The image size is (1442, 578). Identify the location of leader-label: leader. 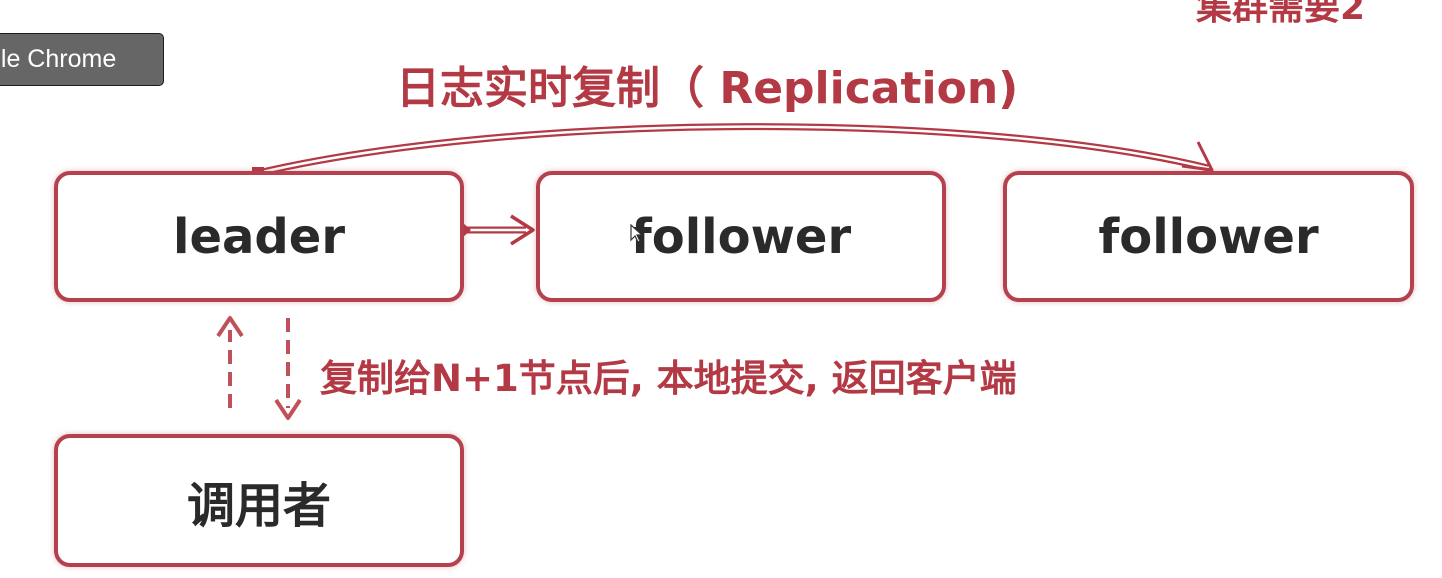
(259, 236).